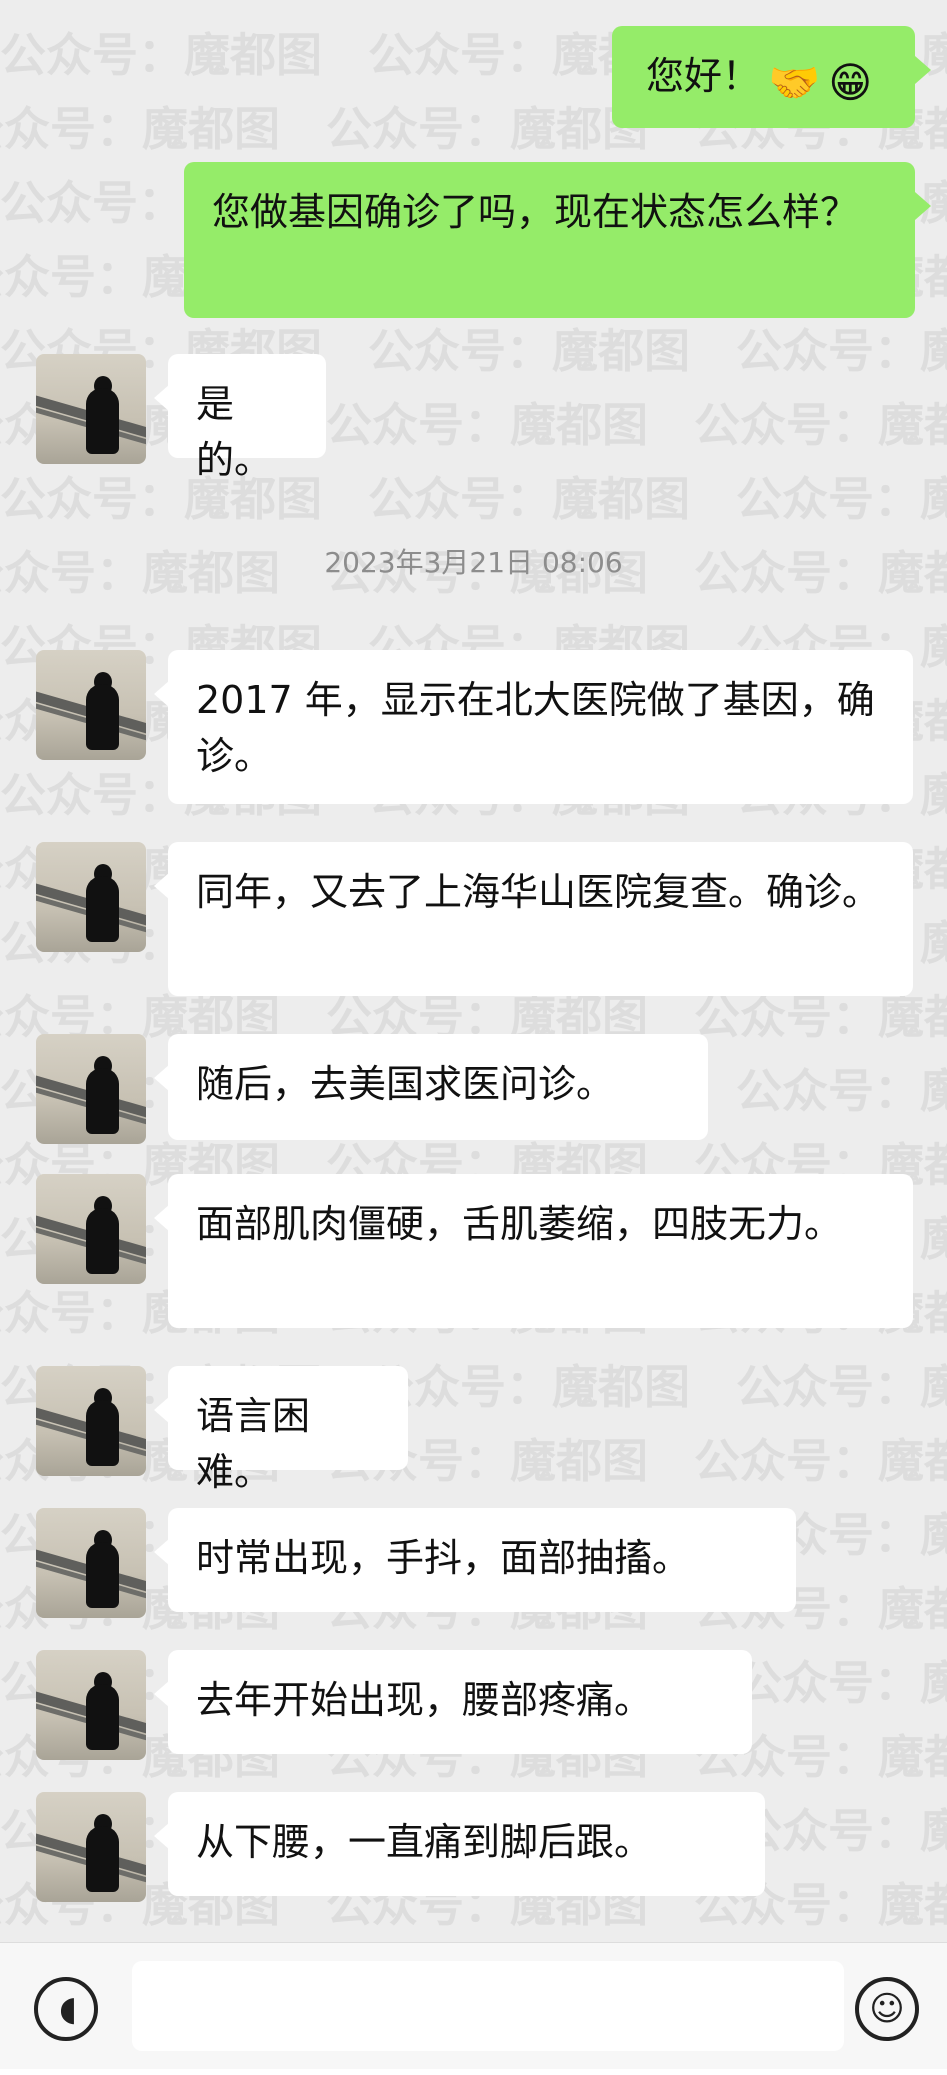  I want to click on incoming-message: 时常出现，手抖，面部抽搐。, so click(416, 1563).